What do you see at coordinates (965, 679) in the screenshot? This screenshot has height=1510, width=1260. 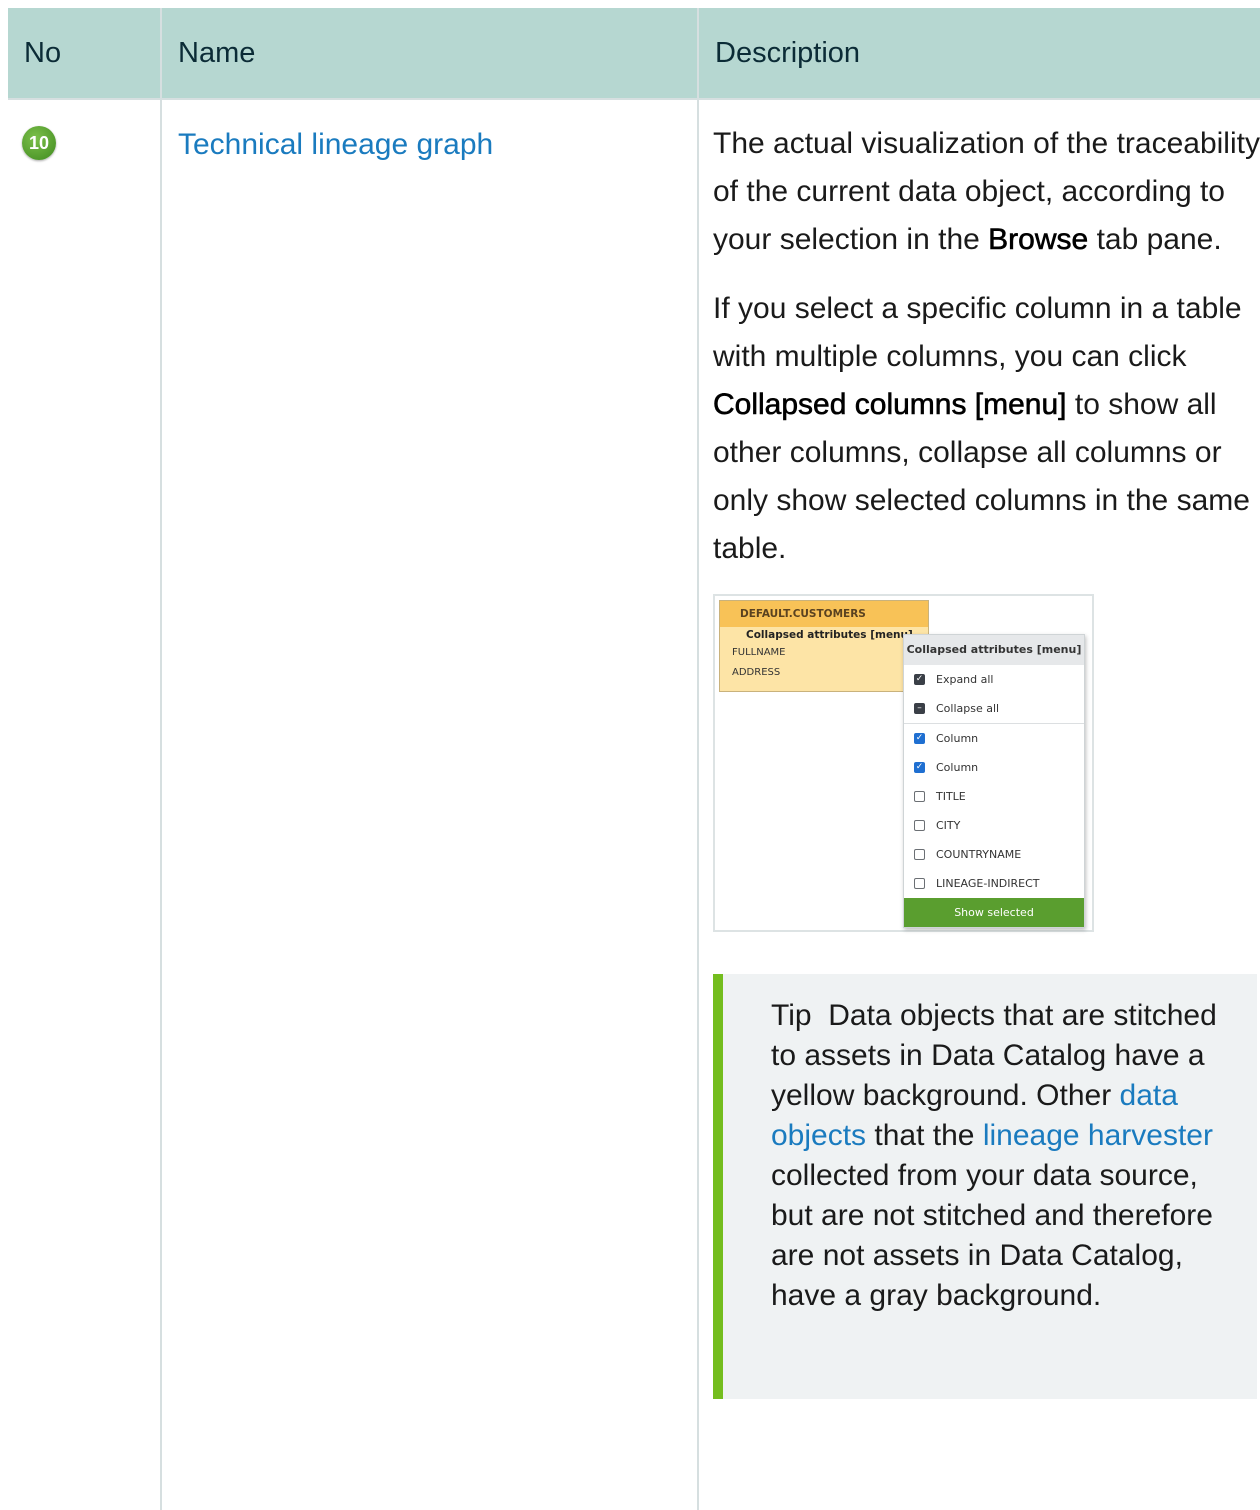 I see `menu-item-label: Expand all` at bounding box center [965, 679].